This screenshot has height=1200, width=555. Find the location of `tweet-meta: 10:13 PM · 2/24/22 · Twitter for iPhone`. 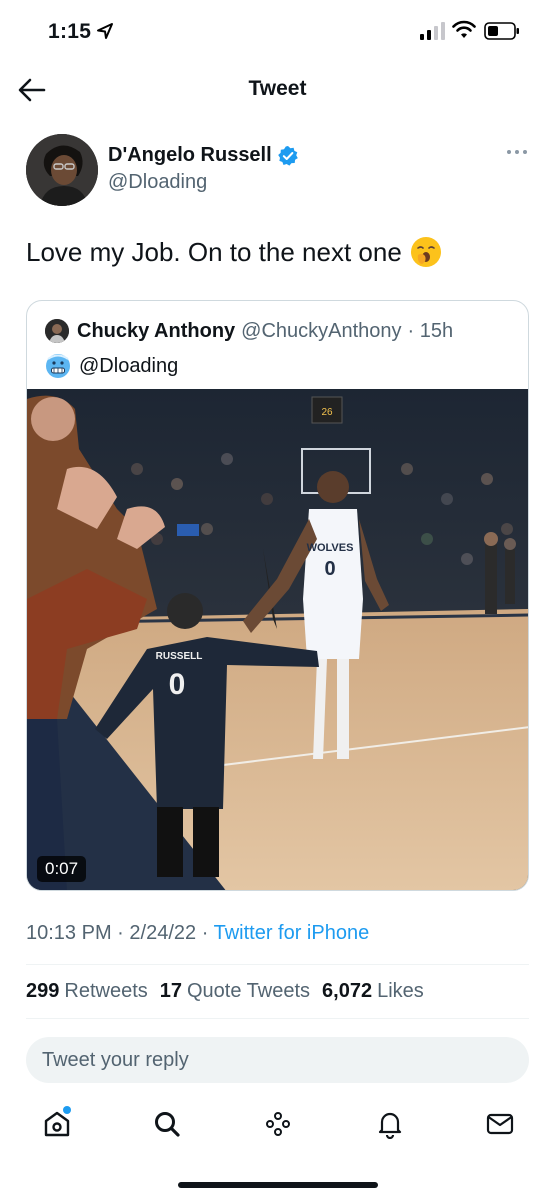

tweet-meta: 10:13 PM · 2/24/22 · Twitter for iPhone is located at coordinates (197, 933).